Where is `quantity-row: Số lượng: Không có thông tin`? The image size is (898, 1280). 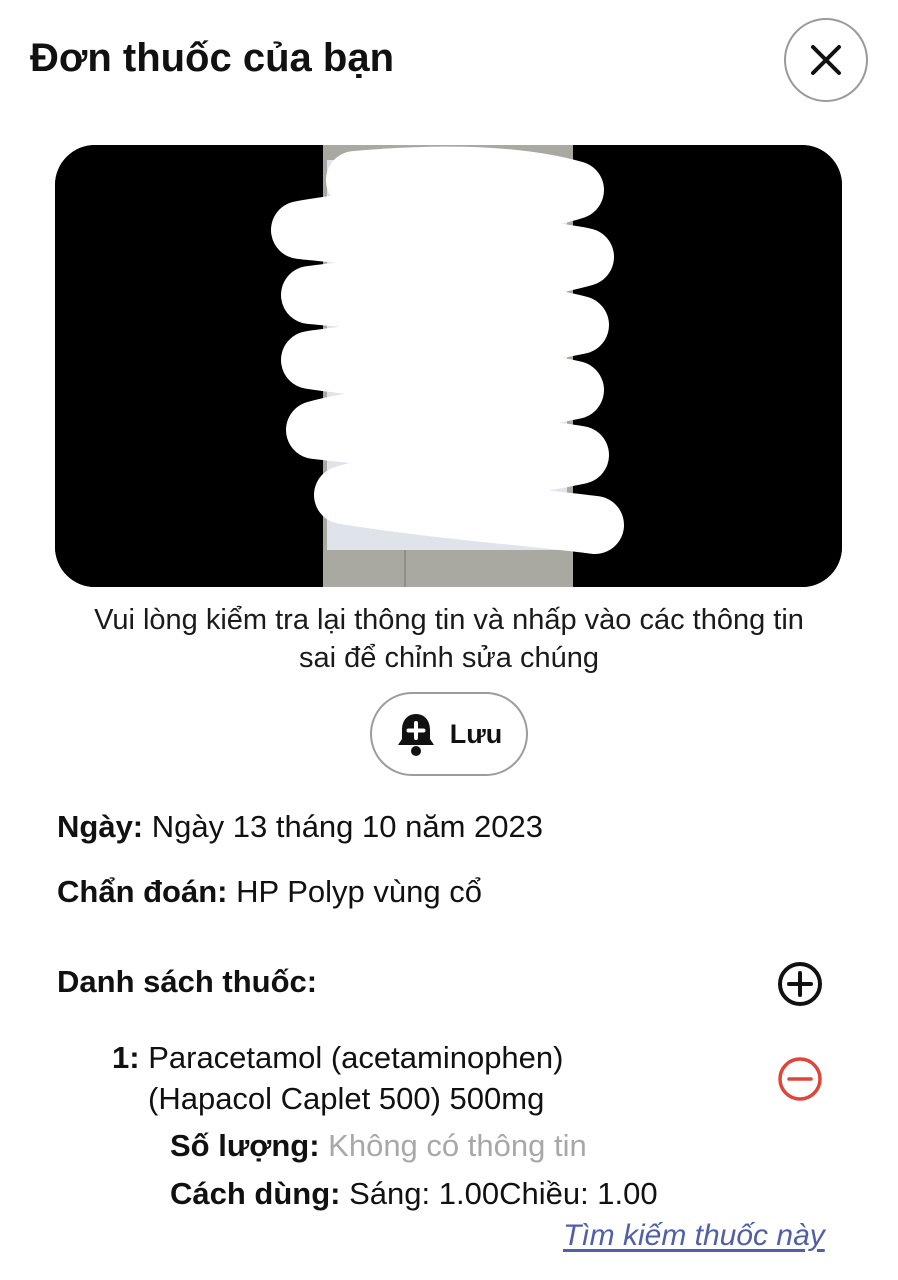 quantity-row: Số lượng: Không có thông tin is located at coordinates (378, 1146).